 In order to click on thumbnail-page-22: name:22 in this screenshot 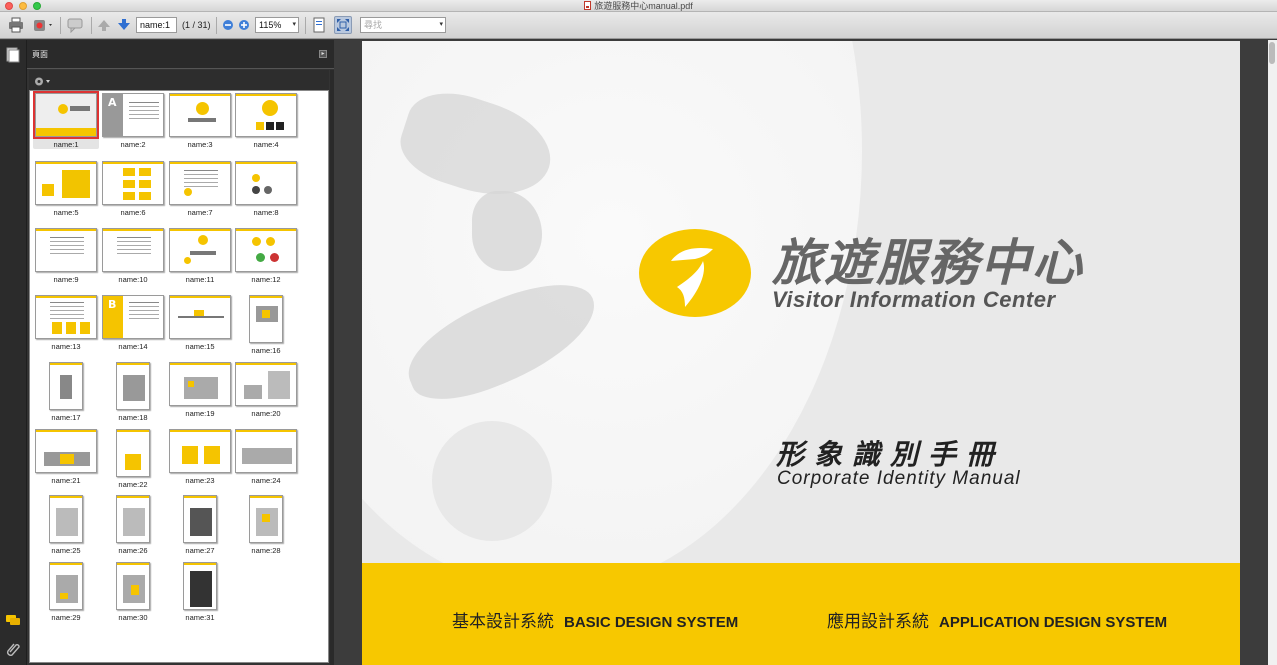, I will do `click(133, 459)`.